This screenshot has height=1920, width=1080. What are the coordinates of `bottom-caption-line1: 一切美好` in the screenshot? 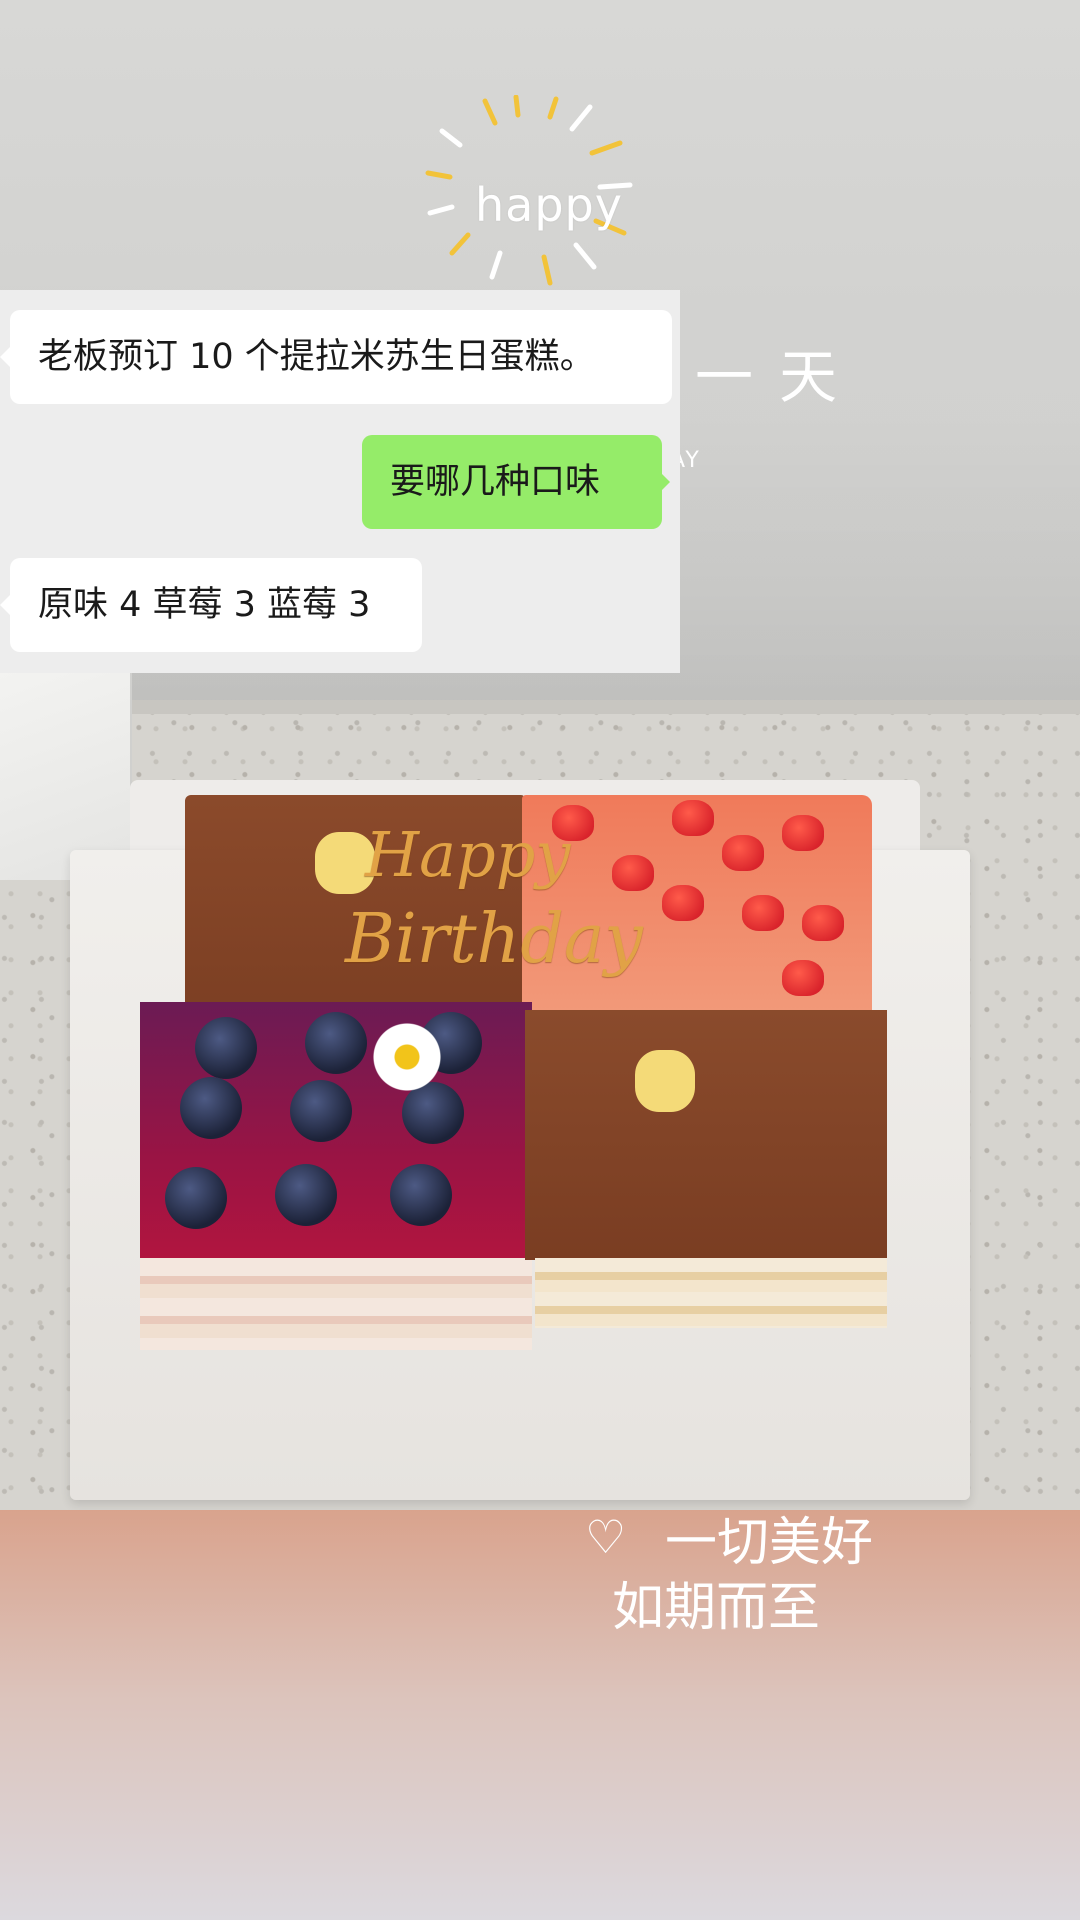 It's located at (769, 1543).